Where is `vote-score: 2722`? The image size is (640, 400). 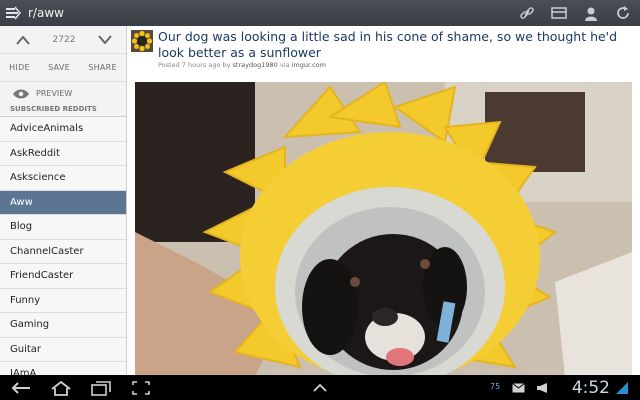 vote-score: 2722 is located at coordinates (64, 39).